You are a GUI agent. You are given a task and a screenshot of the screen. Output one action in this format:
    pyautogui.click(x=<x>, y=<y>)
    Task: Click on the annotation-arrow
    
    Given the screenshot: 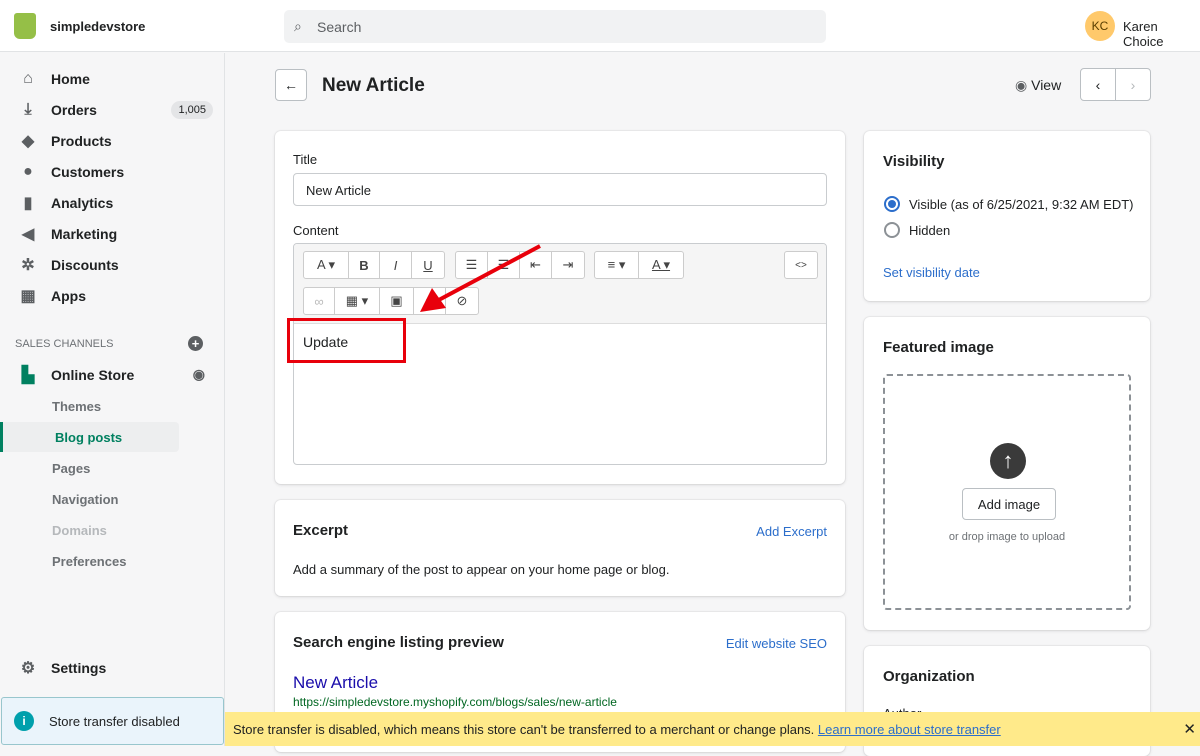 What is the action you would take?
    pyautogui.click(x=480, y=278)
    